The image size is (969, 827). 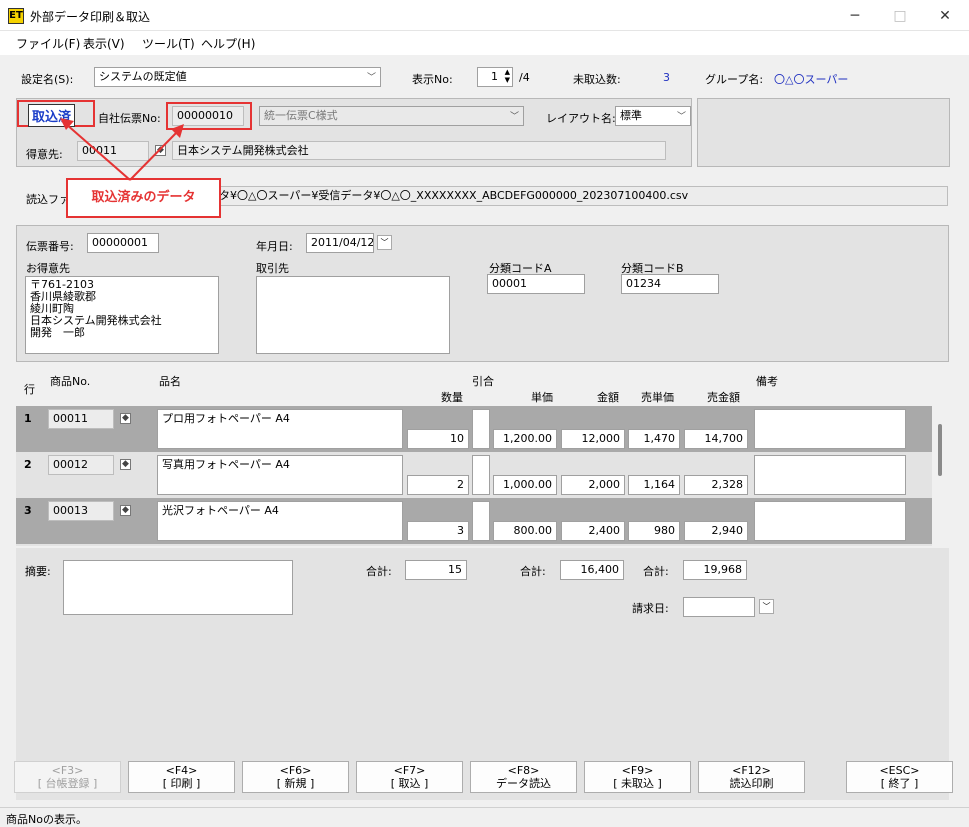 I want to click on code-a-field: 00001, so click(x=536, y=284).